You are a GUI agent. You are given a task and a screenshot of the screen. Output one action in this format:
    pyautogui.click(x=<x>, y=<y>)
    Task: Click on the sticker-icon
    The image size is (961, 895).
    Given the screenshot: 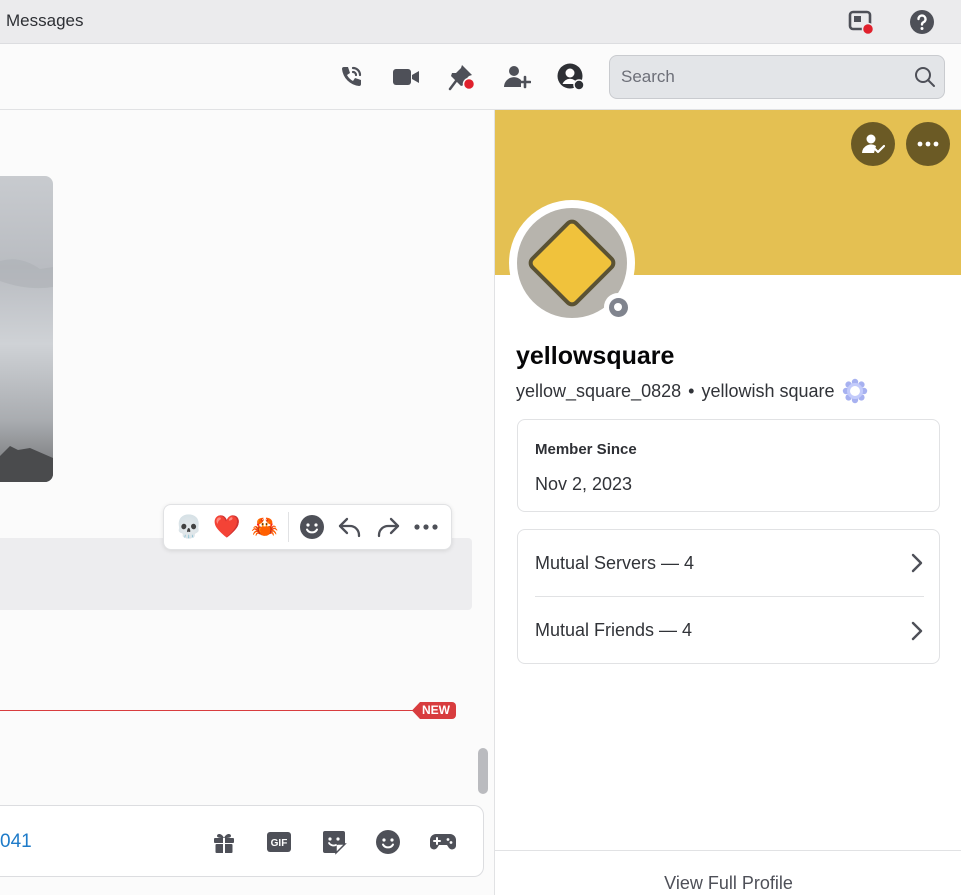 What is the action you would take?
    pyautogui.click(x=334, y=842)
    